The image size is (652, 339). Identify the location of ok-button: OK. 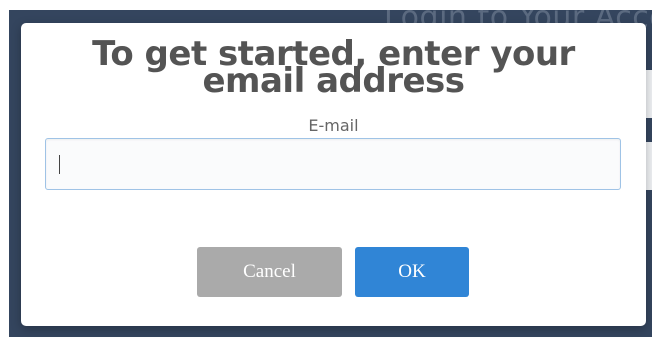
(412, 272).